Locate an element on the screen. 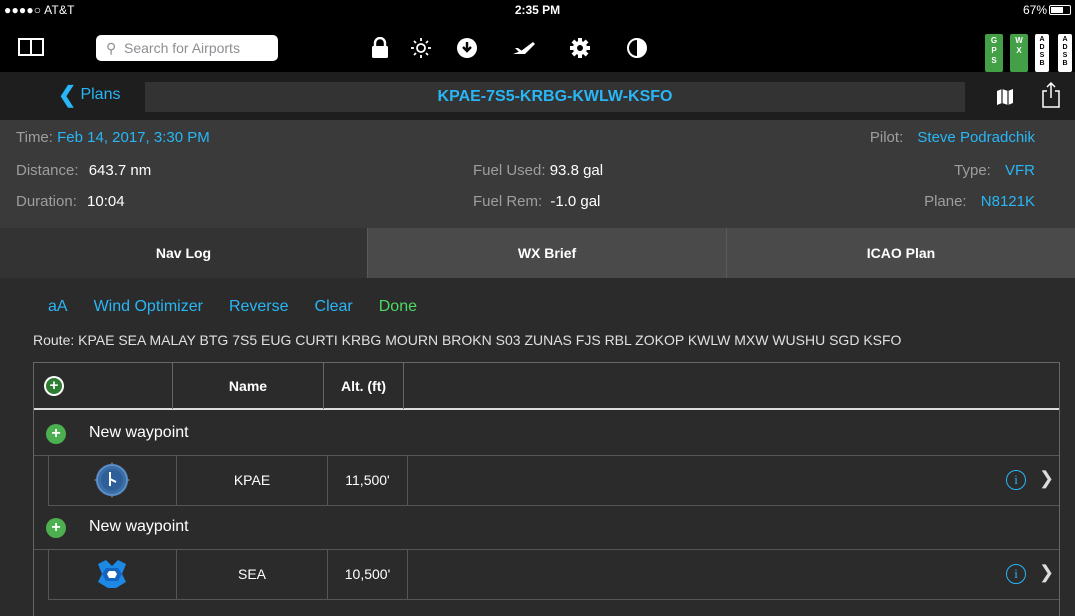 This screenshot has width=1075, height=616. plan-tabs: Nav Log WX Brief ICAO Plan is located at coordinates (537, 253).